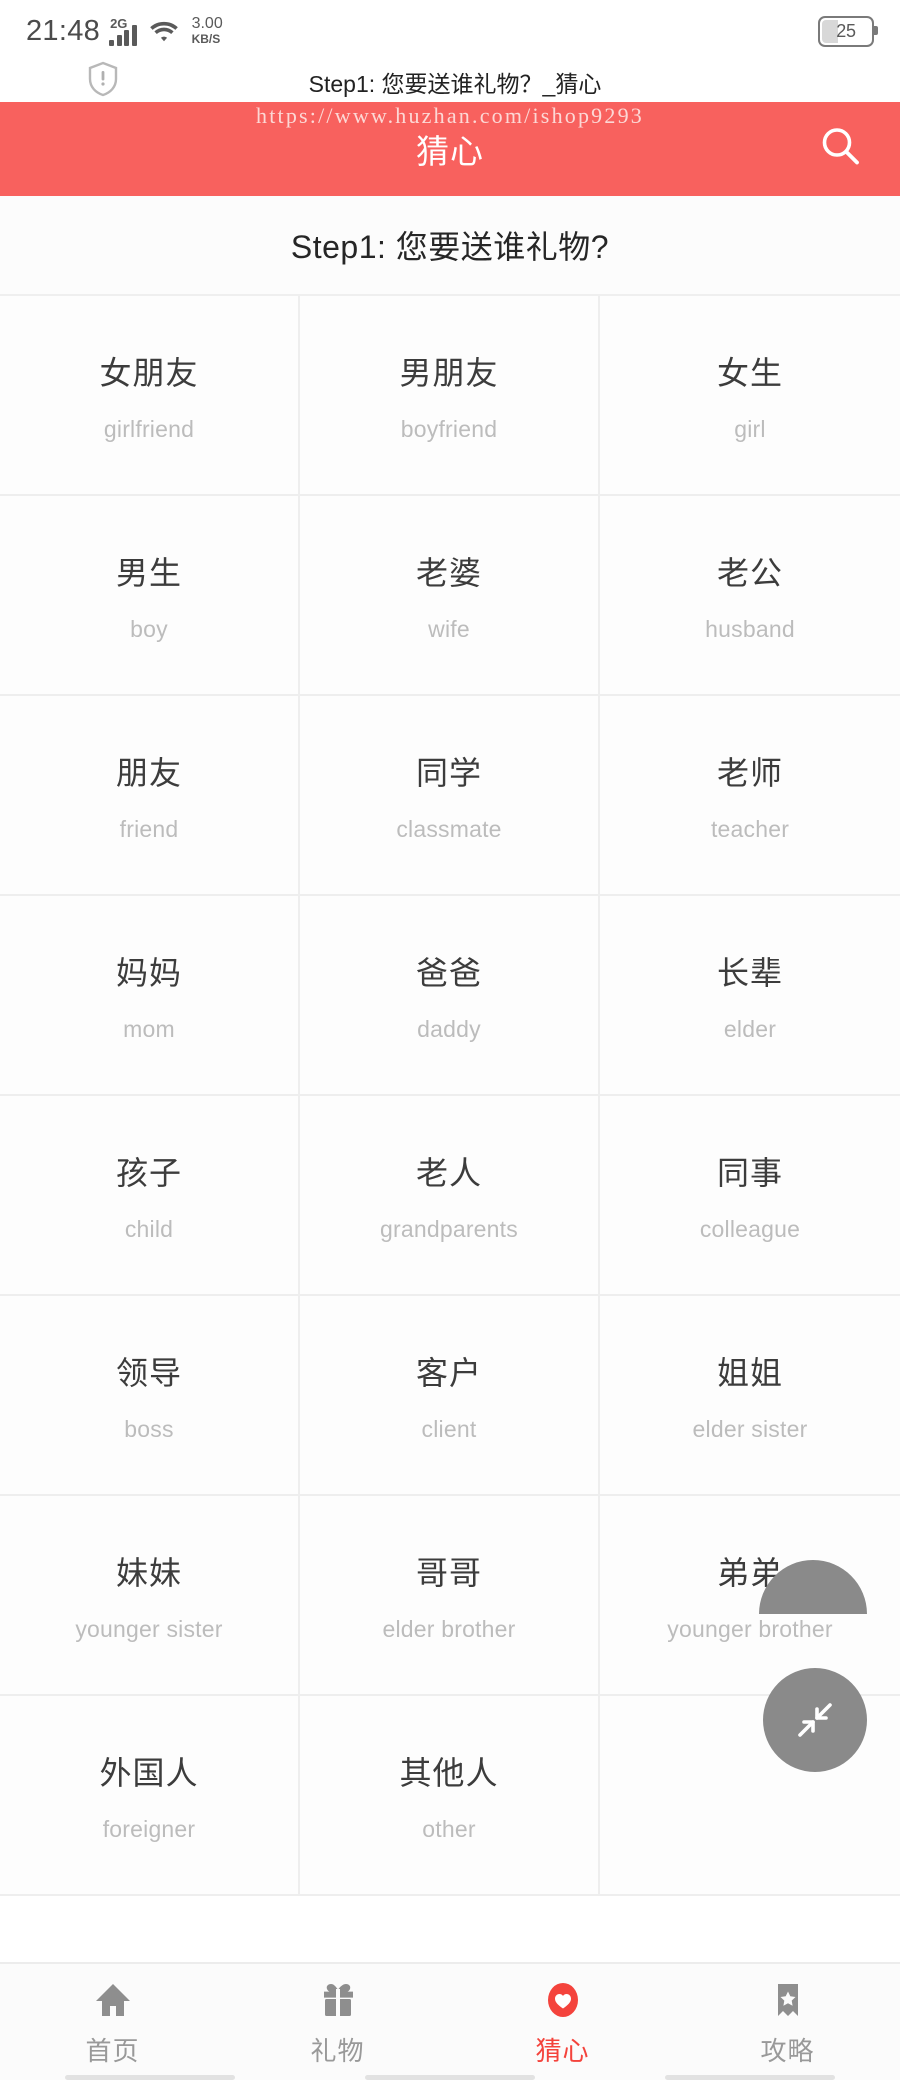 The height and width of the screenshot is (2080, 900). Describe the element at coordinates (150, 396) in the screenshot. I see `recipient-cell: 女朋友 girlfriend` at that location.